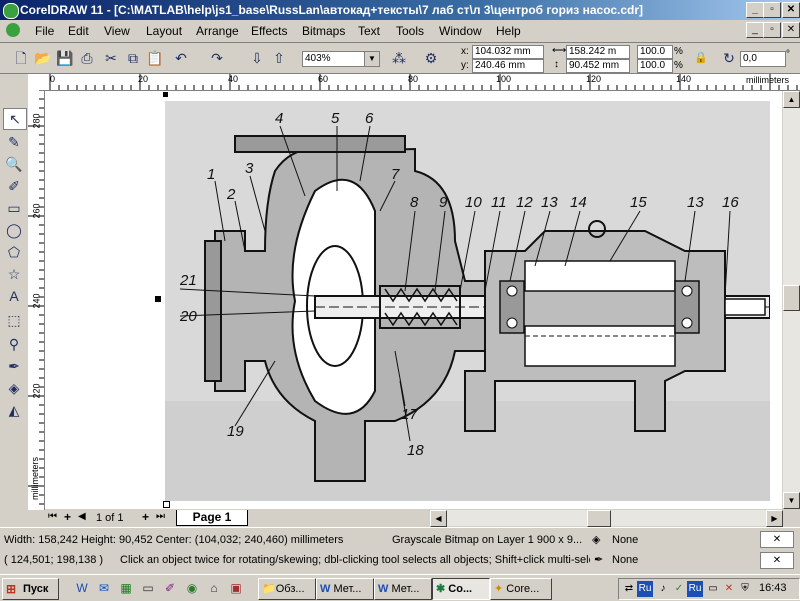 The height and width of the screenshot is (601, 800). What do you see at coordinates (117, 31) in the screenshot?
I see `menu-view: View` at bounding box center [117, 31].